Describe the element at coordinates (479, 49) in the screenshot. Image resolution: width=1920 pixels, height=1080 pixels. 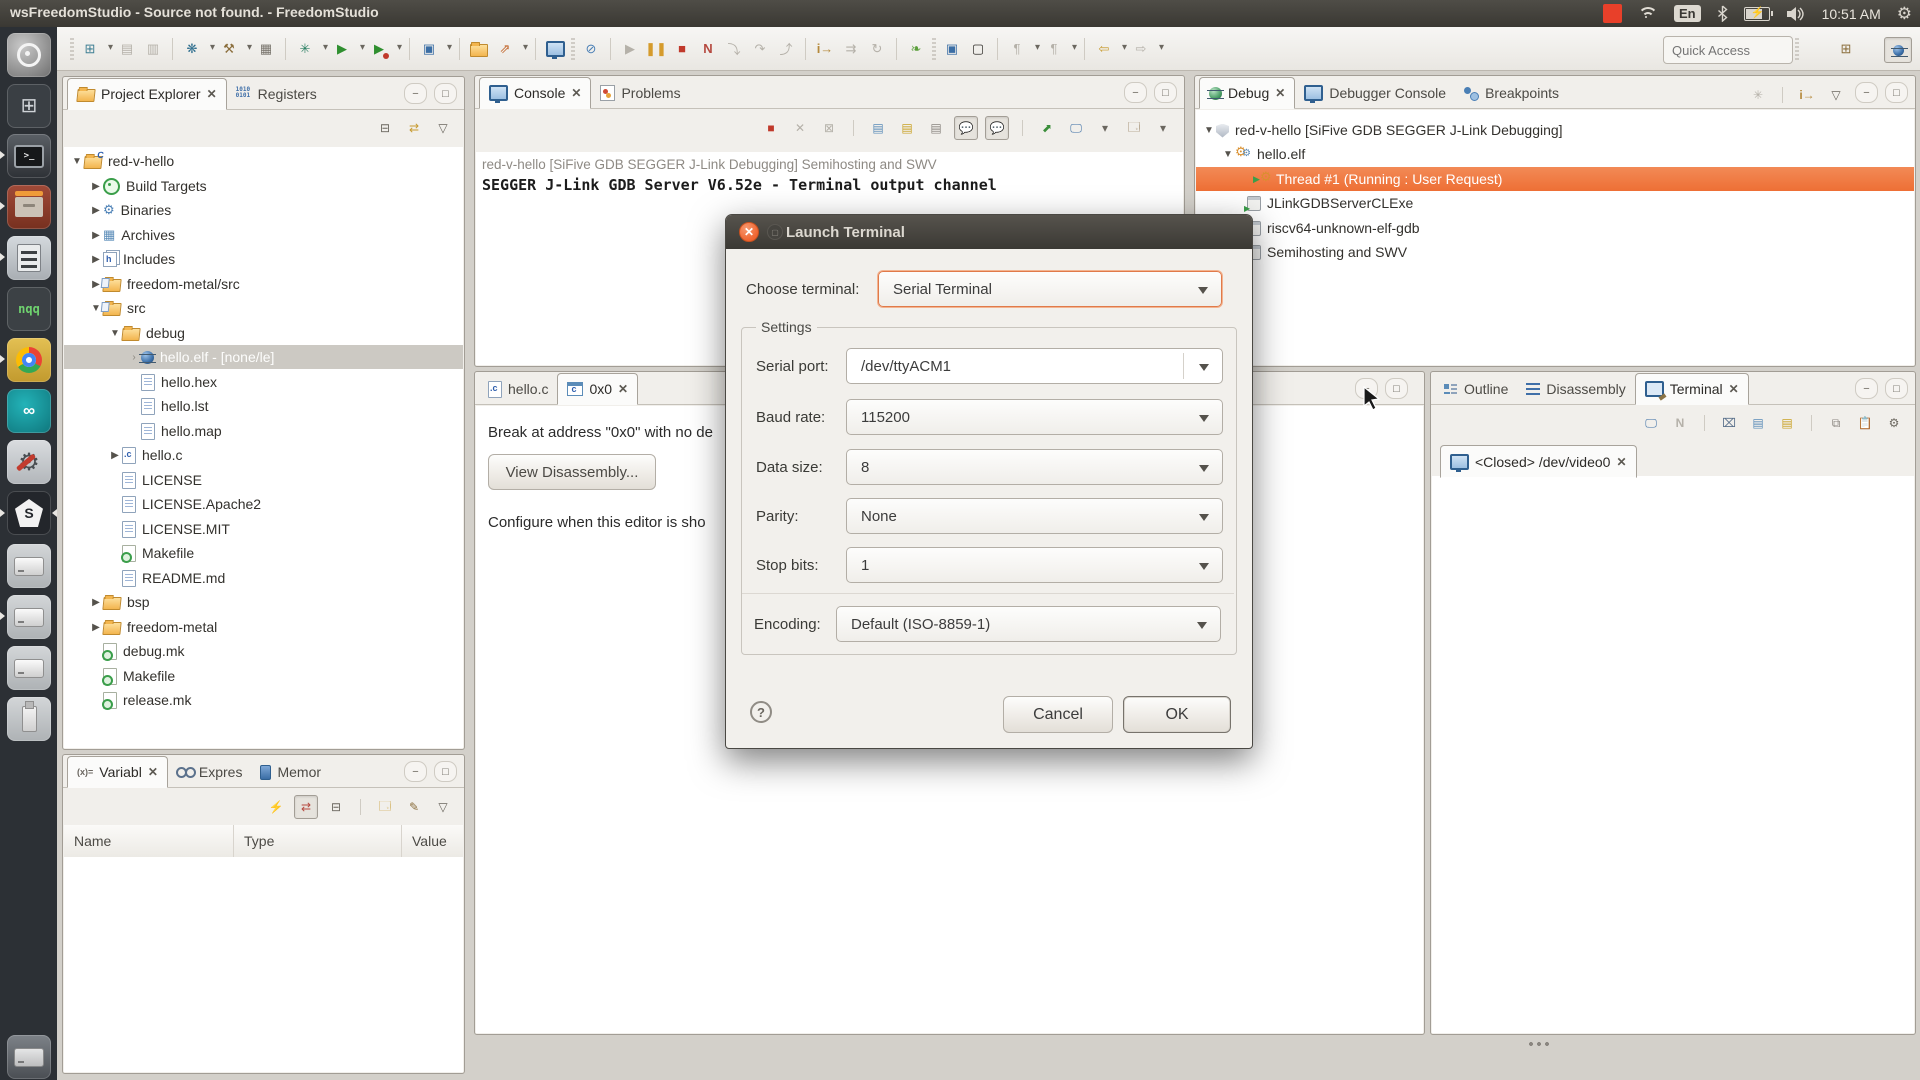
I see `open-folder-button` at that location.